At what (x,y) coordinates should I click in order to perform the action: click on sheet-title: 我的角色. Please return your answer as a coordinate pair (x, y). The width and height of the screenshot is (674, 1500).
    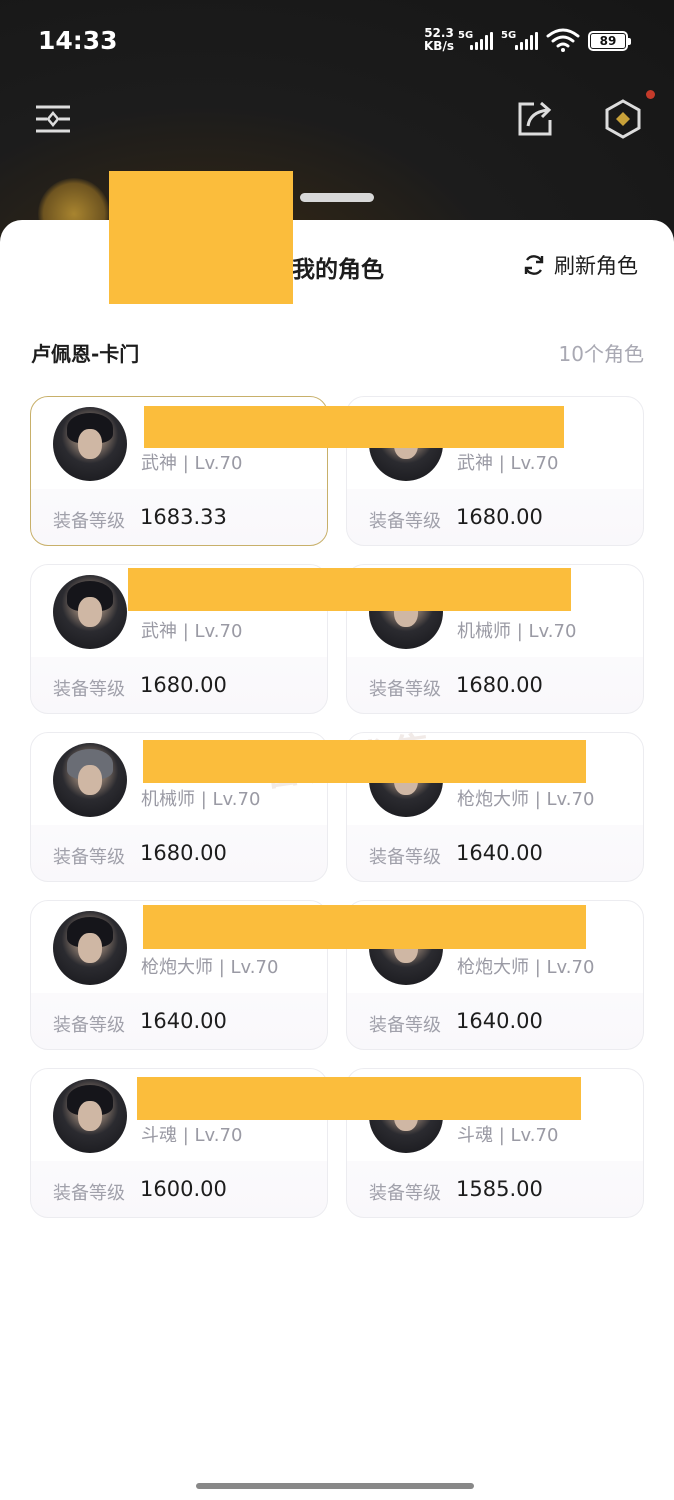
    Looking at the image, I should click on (338, 270).